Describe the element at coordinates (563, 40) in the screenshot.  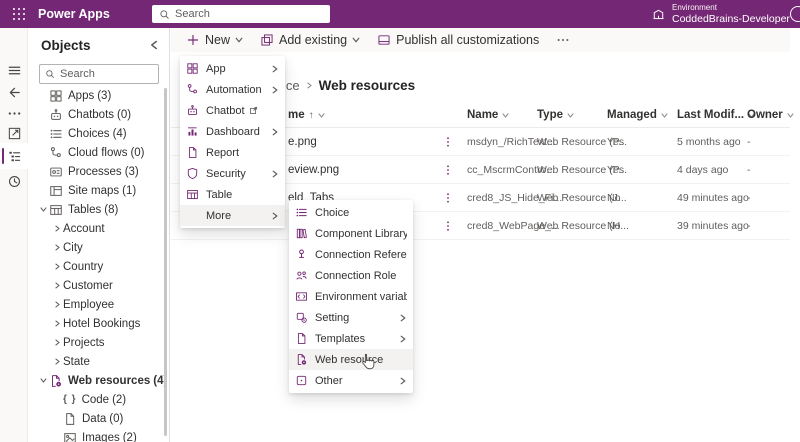
I see `overflow-button` at that location.